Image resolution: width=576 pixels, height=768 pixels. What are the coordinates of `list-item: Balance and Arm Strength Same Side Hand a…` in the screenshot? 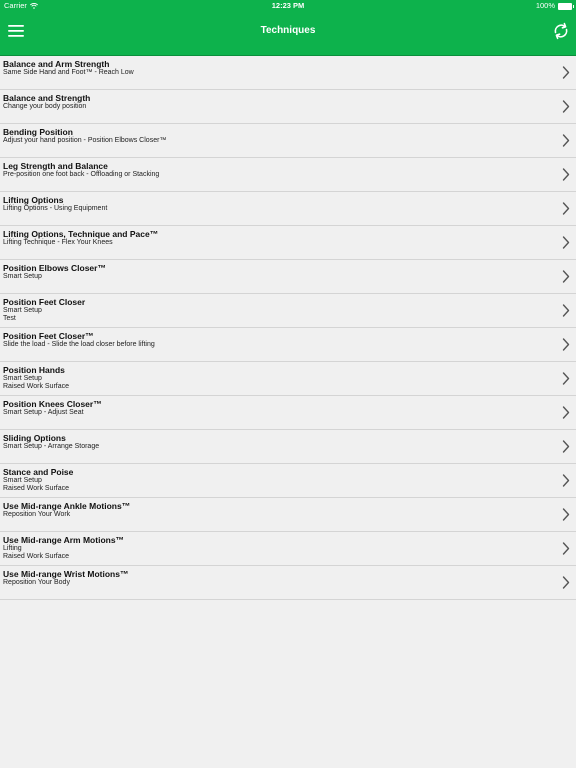 It's located at (288, 73).